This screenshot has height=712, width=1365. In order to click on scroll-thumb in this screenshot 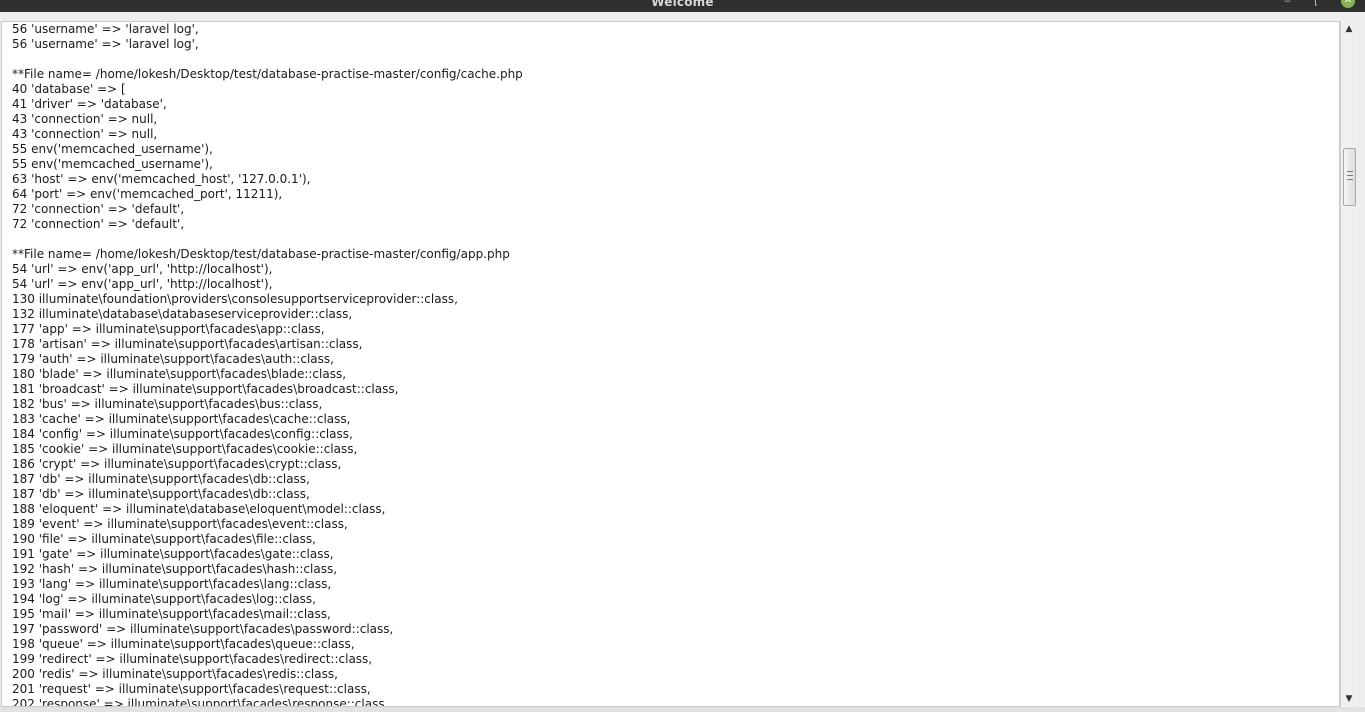, I will do `click(1349, 177)`.